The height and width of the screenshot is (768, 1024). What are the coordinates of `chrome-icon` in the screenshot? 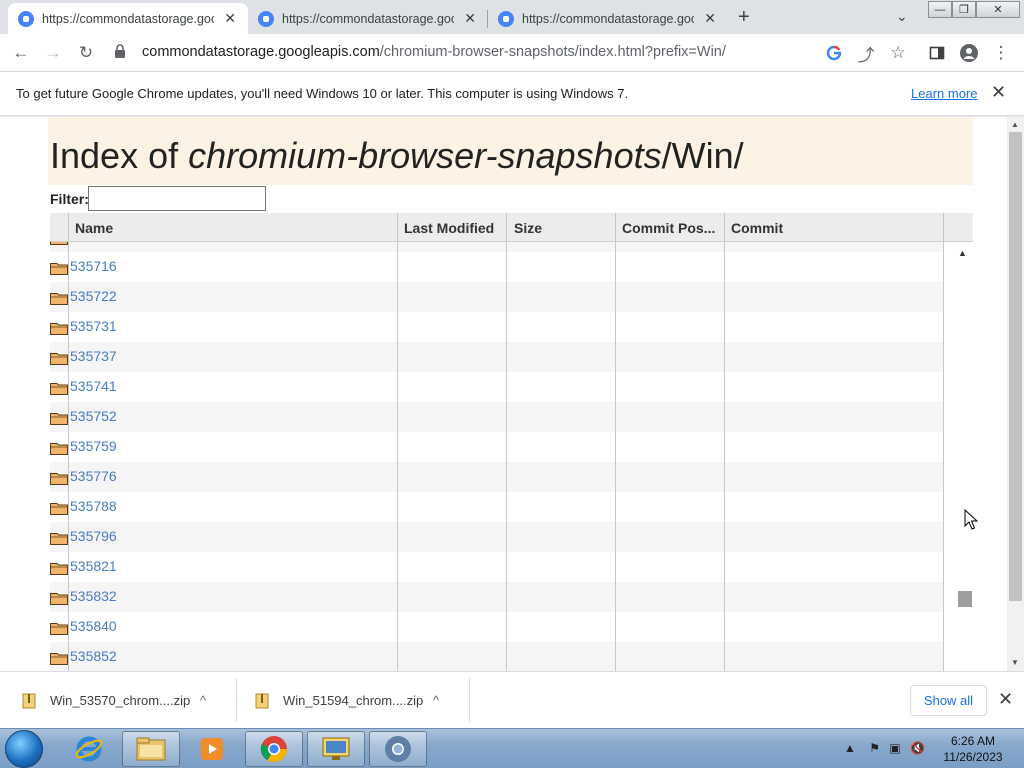 It's located at (274, 749).